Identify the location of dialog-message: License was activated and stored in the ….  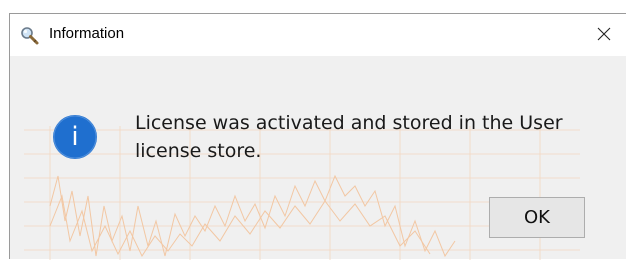
(349, 137).